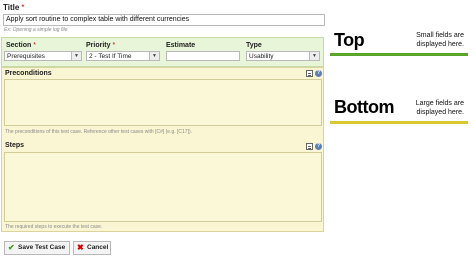  Describe the element at coordinates (439, 103) in the screenshot. I see `bottom-description-line1: Large fields are` at that location.